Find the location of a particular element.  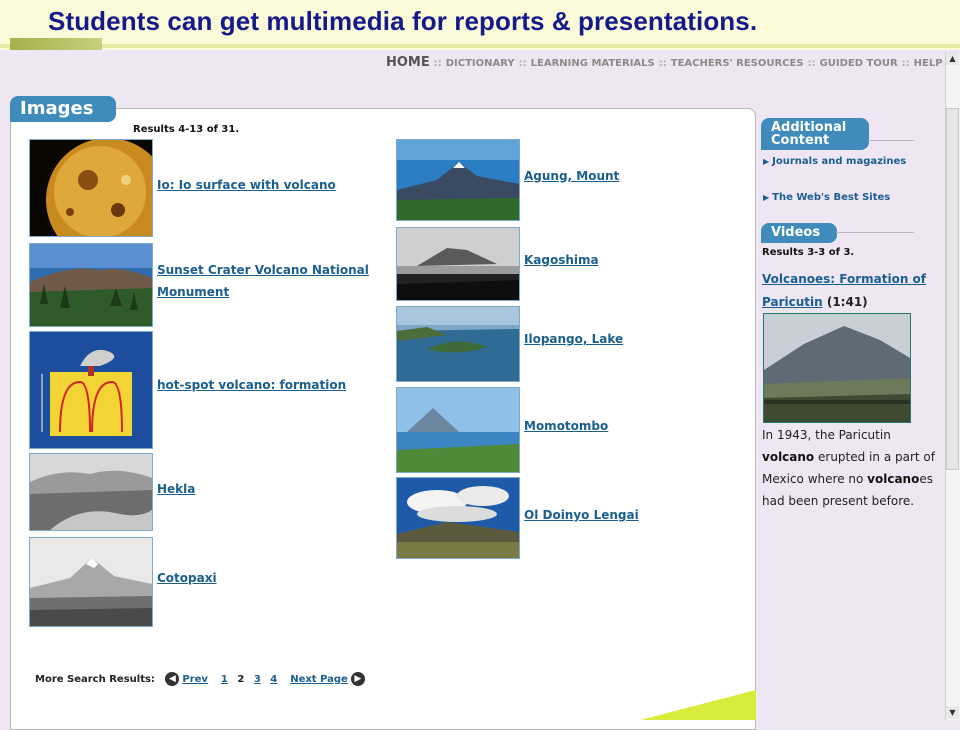

sidebar-link-journals-label: Journals and magazines is located at coordinates (839, 161).